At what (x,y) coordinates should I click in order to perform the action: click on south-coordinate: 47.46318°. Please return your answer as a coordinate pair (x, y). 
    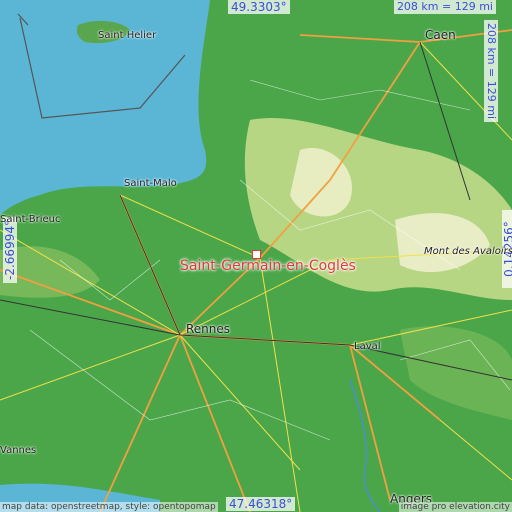
    Looking at the image, I should click on (261, 504).